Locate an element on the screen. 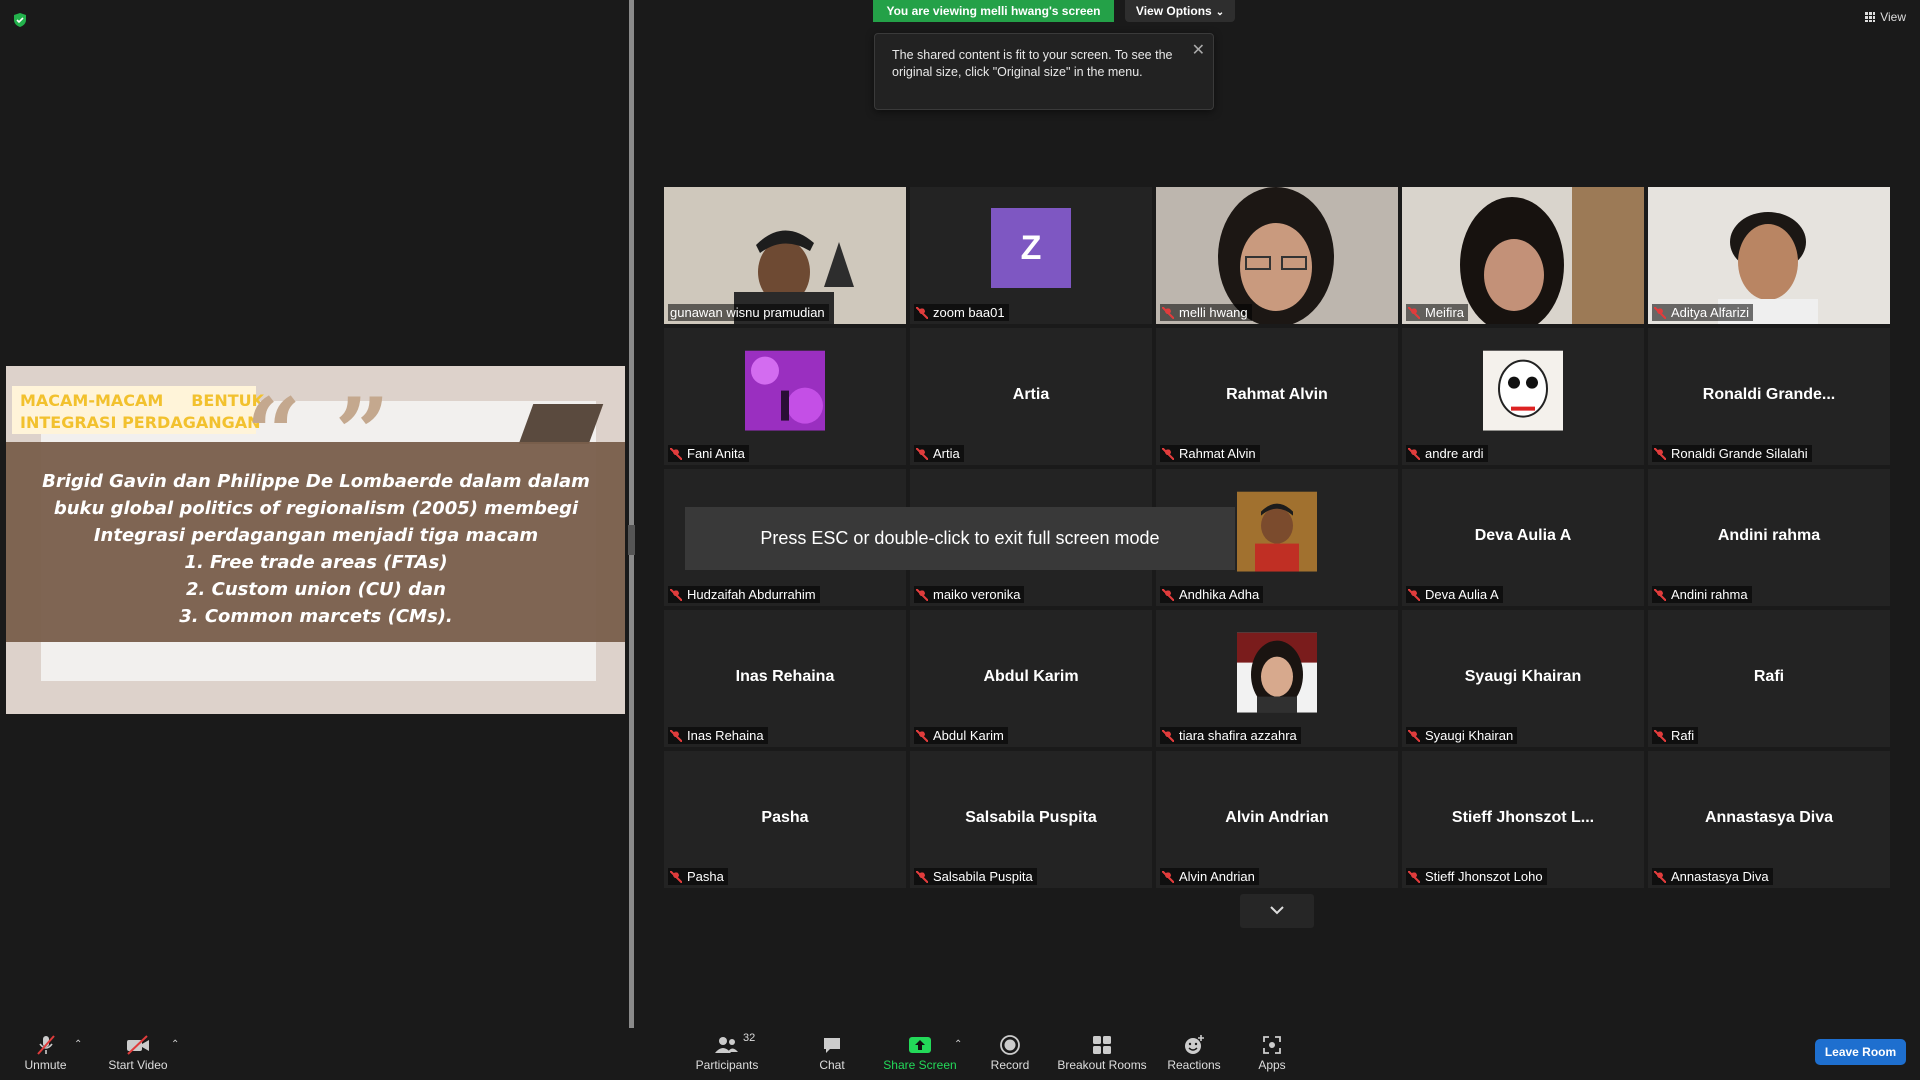  participant-name-tag: Aditya Alfarizi is located at coordinates (1703, 312).